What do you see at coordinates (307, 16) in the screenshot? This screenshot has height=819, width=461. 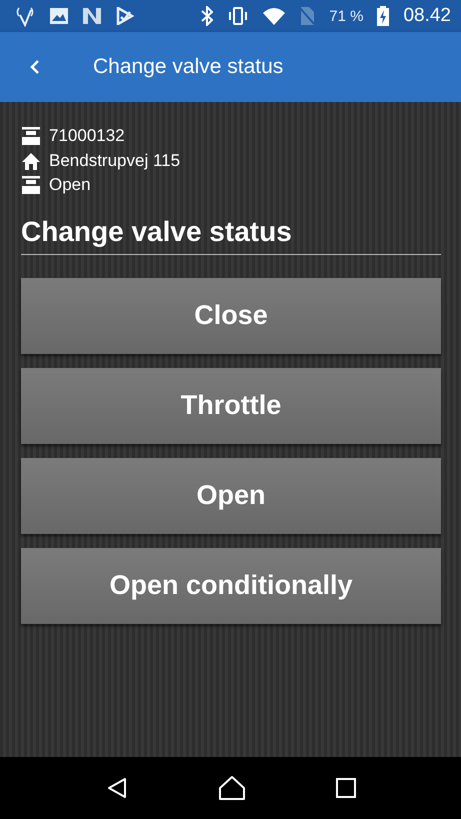 I see `no-sim-icon` at bounding box center [307, 16].